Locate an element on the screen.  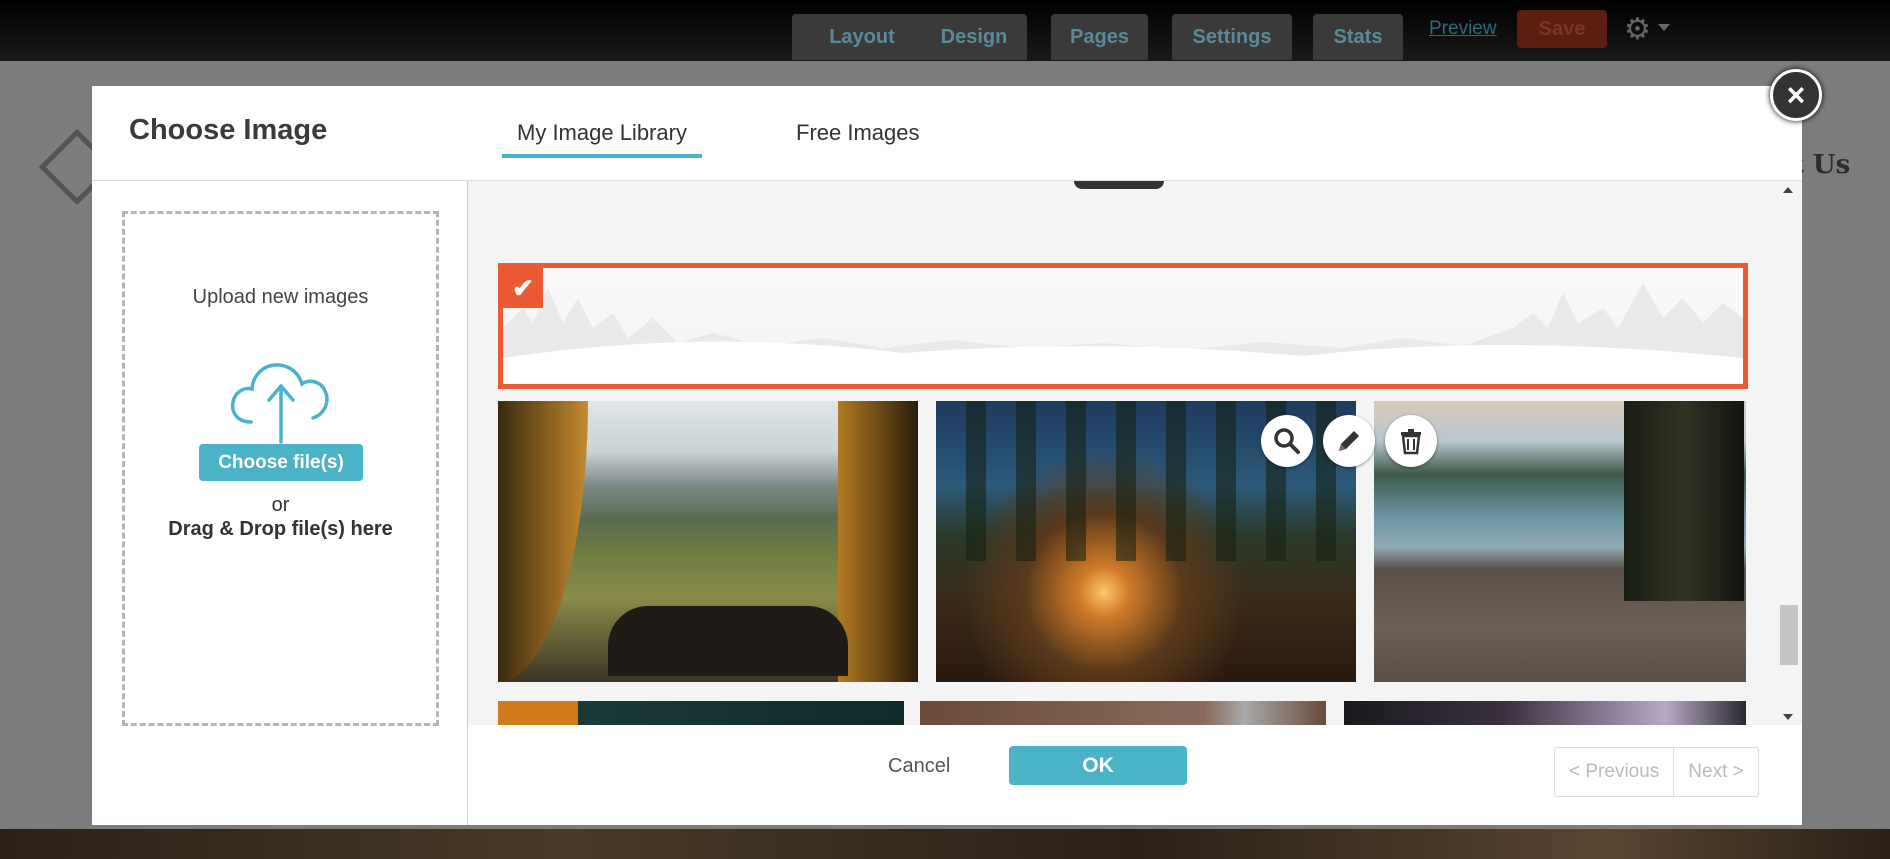
preview-link: Preview is located at coordinates (1463, 29).